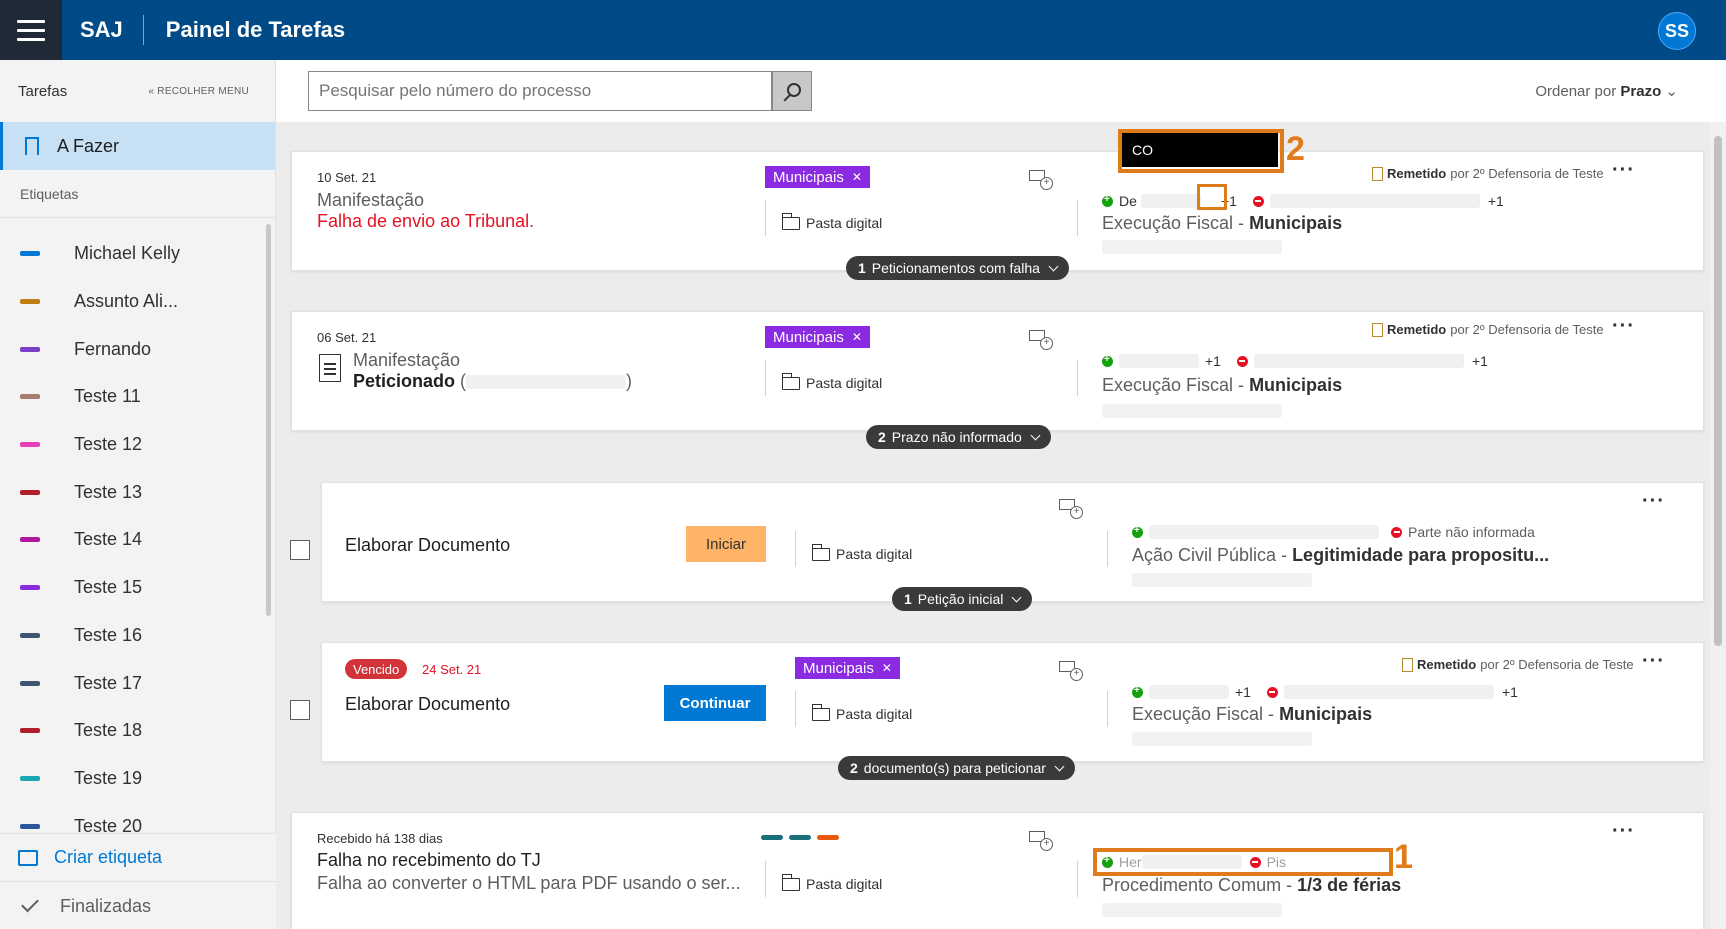  Describe the element at coordinates (1016, 597) in the screenshot. I see `chevron-down-icon` at that location.